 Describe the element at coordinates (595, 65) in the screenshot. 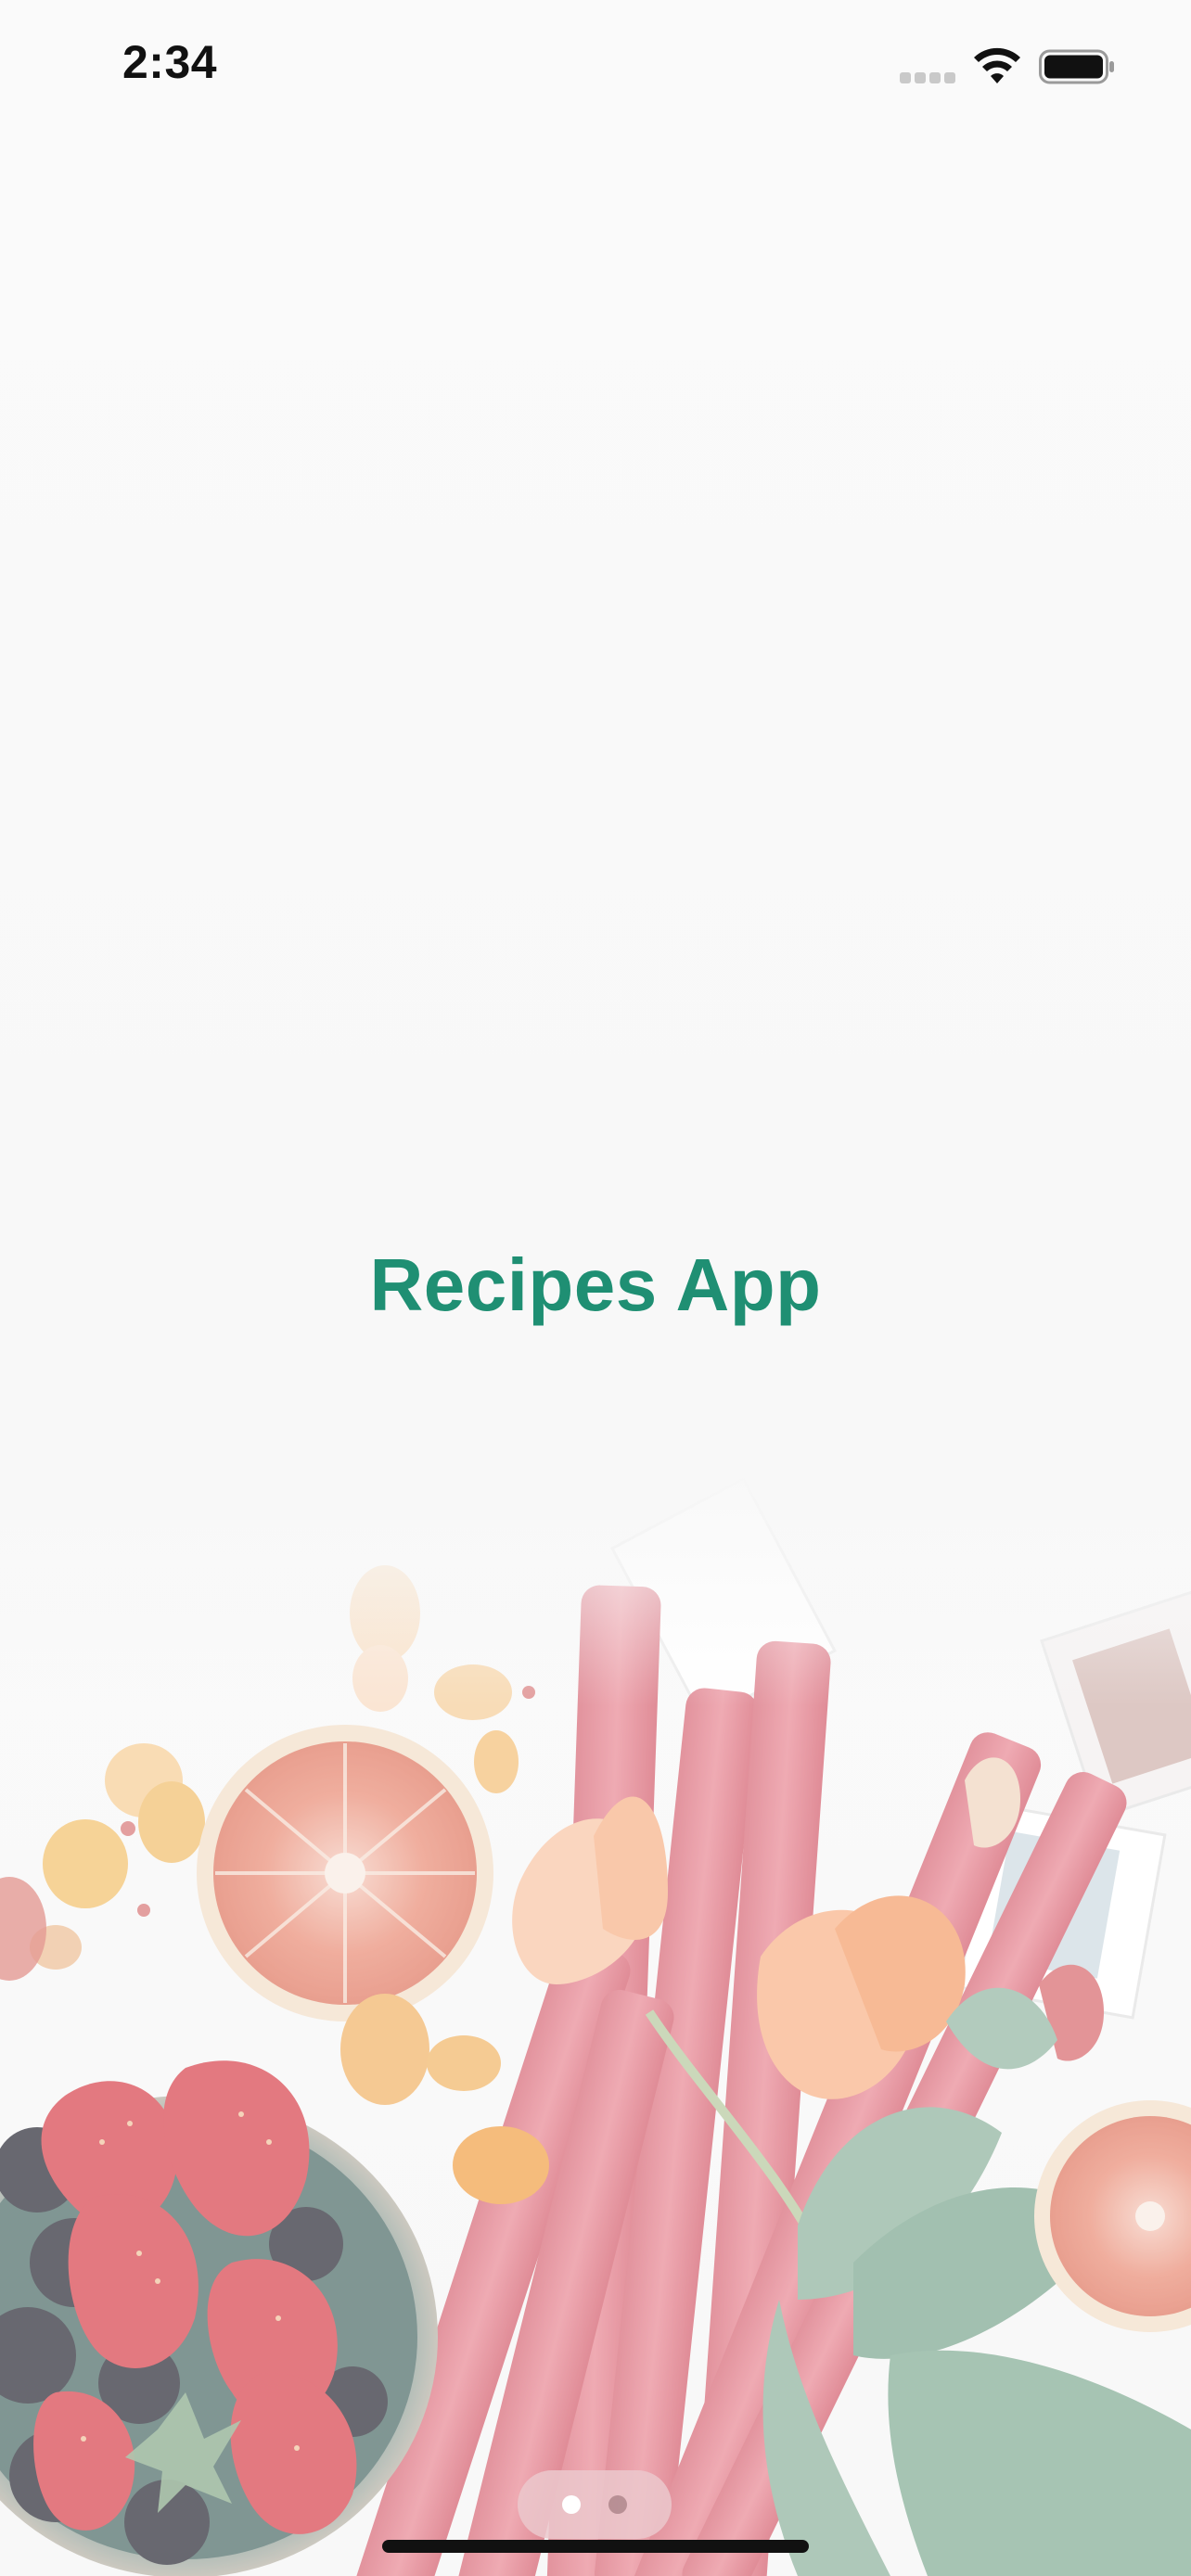

I see `status-bar: 2:34` at that location.